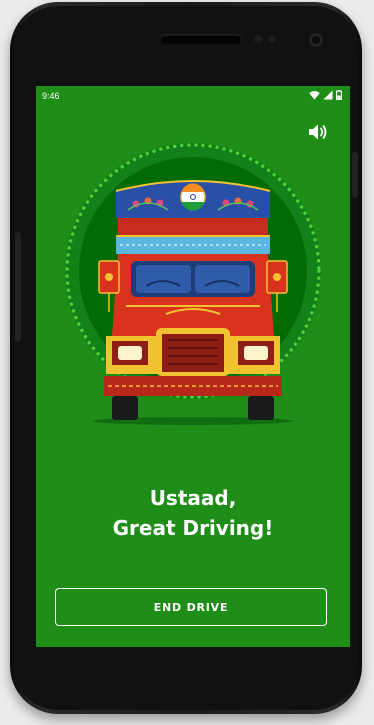 The height and width of the screenshot is (725, 374). Describe the element at coordinates (193, 227) in the screenshot. I see `truck-roof-band` at that location.